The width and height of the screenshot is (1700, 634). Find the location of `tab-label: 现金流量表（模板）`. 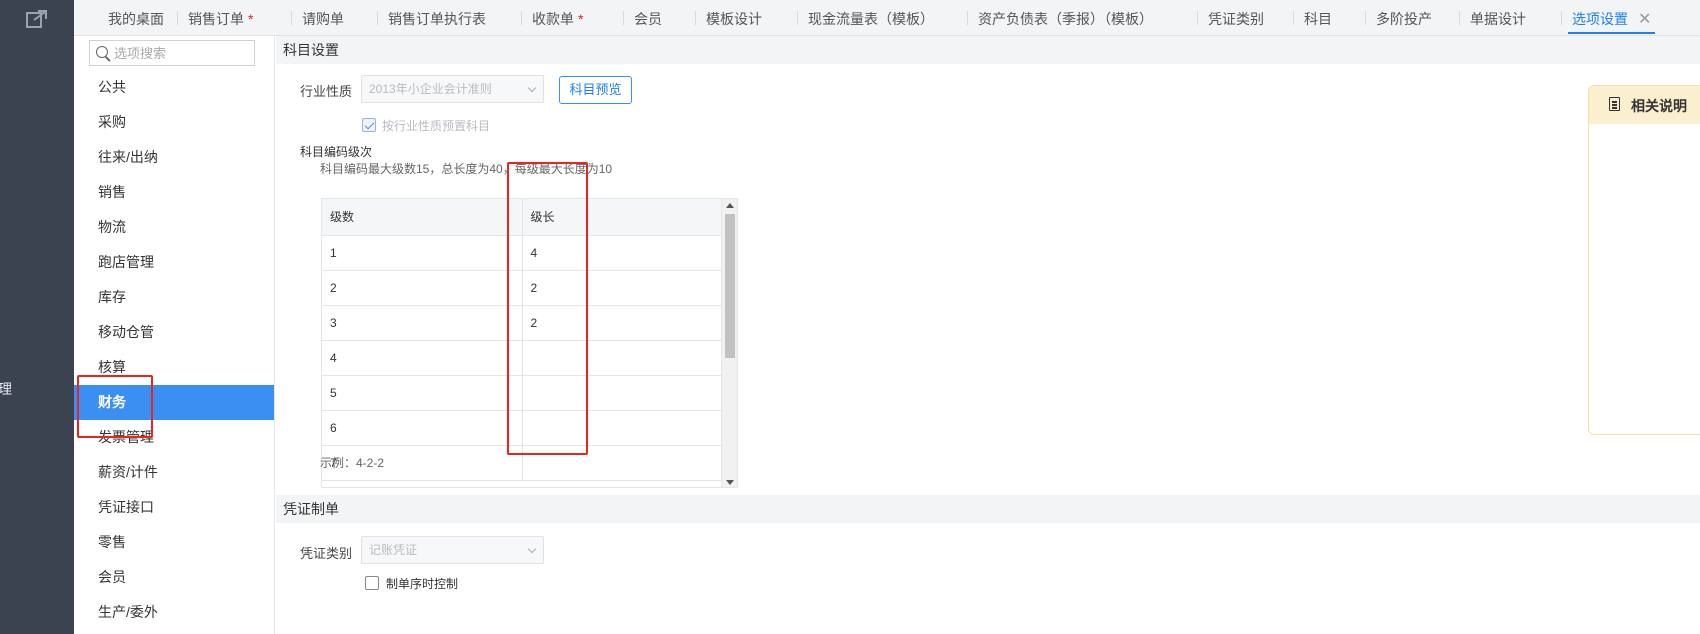

tab-label: 现金流量表（模板） is located at coordinates (871, 19).